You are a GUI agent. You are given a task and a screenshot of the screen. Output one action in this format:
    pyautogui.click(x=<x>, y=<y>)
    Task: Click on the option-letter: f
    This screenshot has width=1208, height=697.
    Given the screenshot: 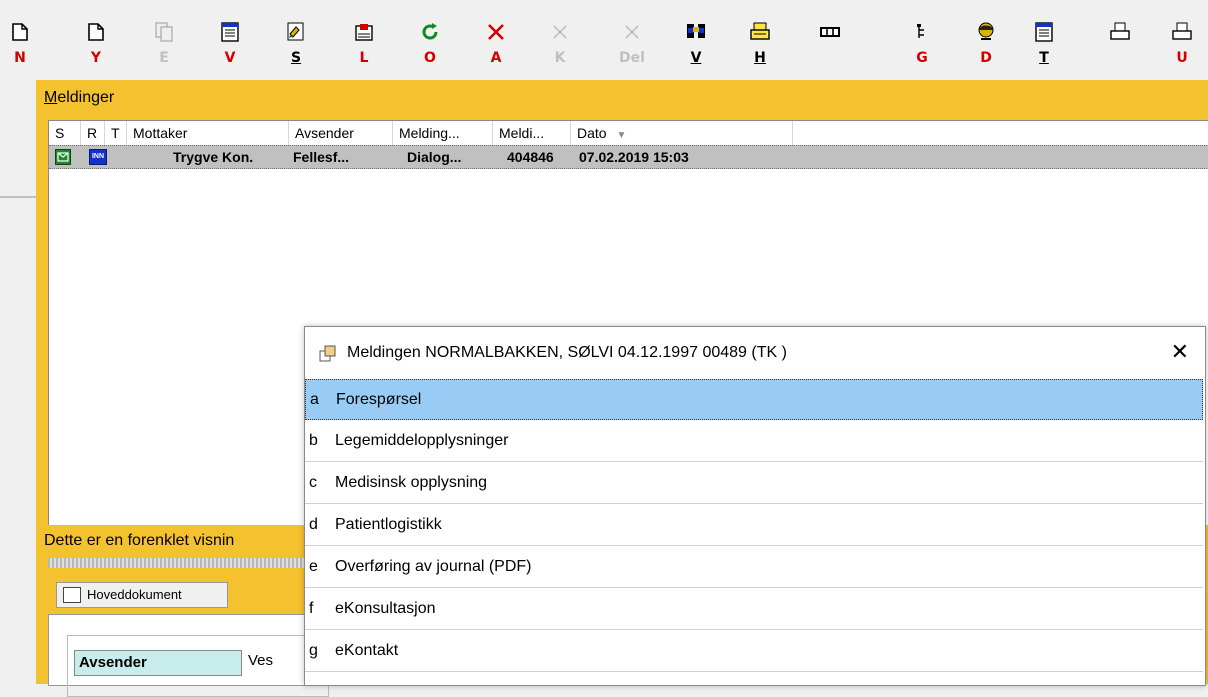 What is the action you would take?
    pyautogui.click(x=311, y=608)
    